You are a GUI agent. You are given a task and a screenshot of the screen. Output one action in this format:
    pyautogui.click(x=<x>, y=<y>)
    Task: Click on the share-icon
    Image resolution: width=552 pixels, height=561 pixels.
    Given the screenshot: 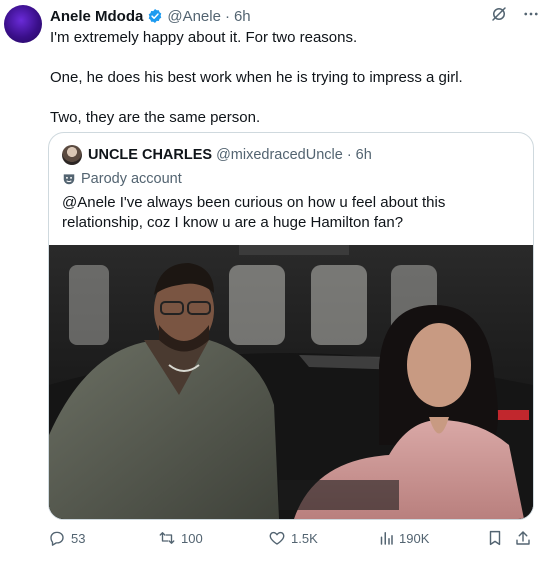 What is the action you would take?
    pyautogui.click(x=523, y=538)
    